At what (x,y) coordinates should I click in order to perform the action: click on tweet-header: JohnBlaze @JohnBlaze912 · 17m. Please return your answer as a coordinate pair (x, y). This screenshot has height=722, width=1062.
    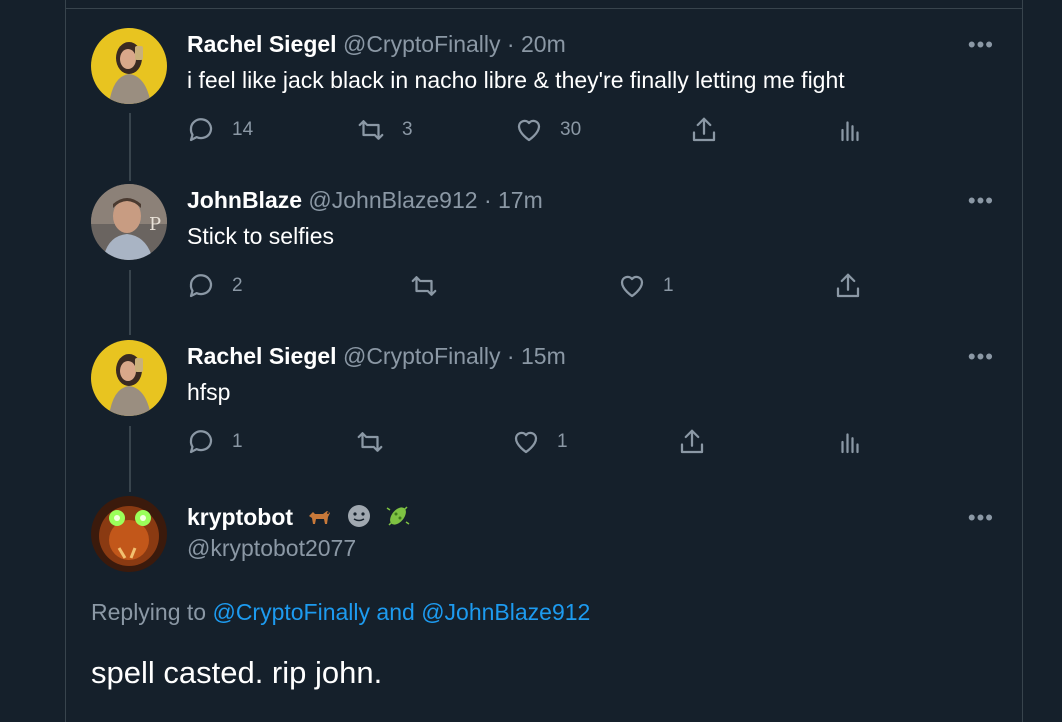
    Looking at the image, I should click on (365, 200).